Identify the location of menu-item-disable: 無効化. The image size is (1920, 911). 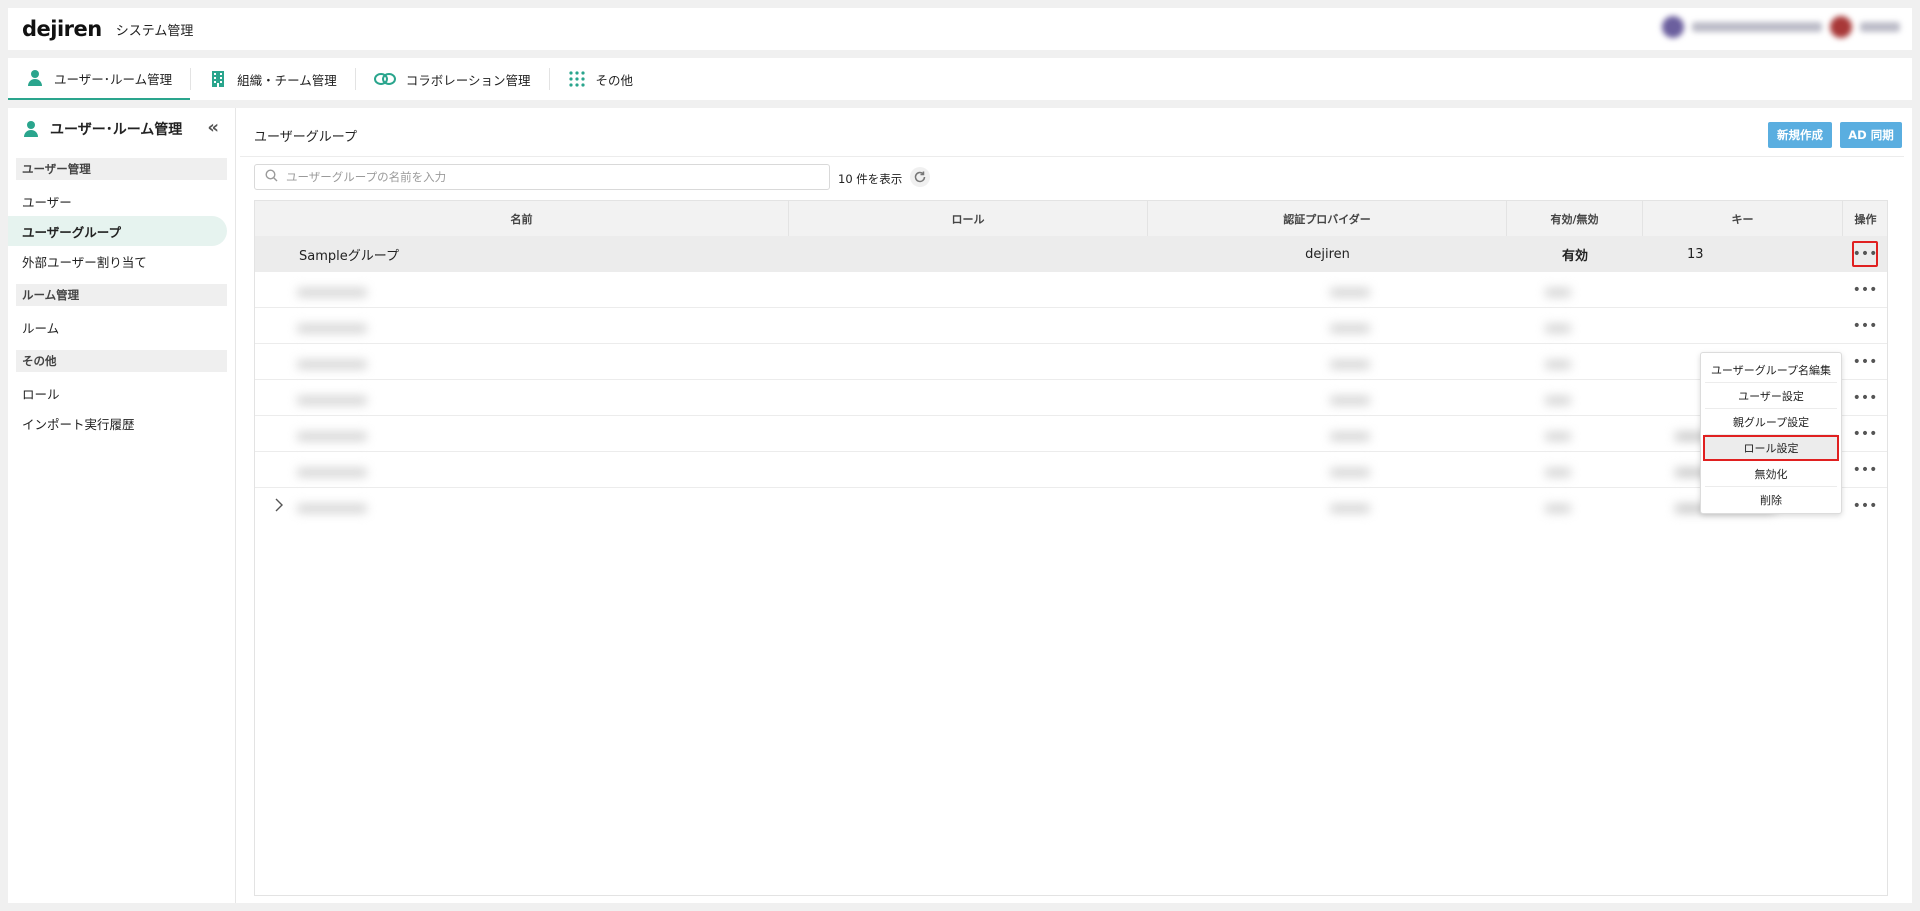
(1771, 474).